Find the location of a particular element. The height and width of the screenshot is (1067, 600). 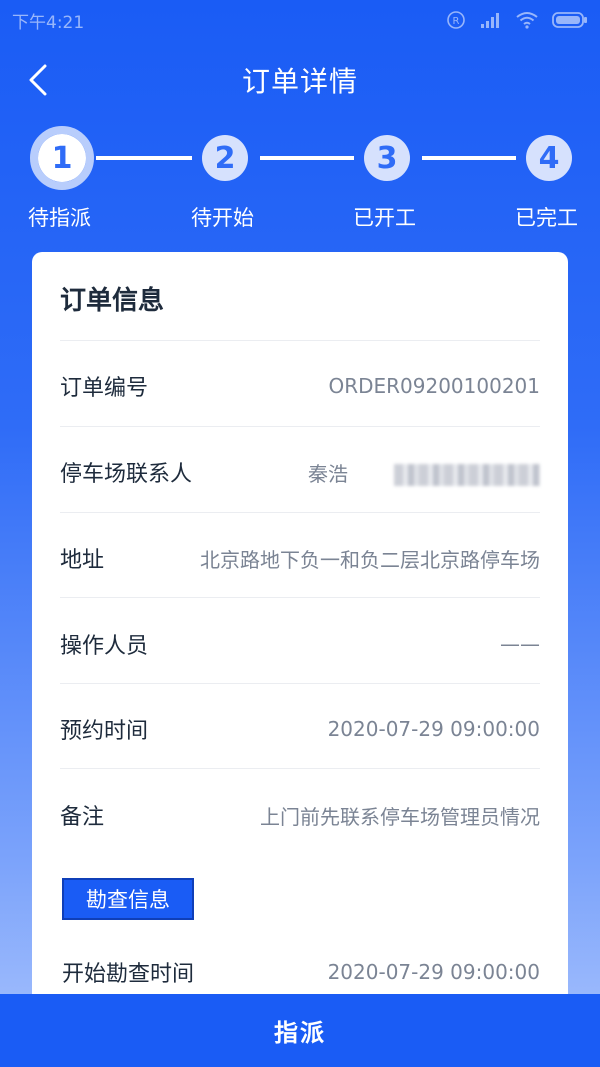

order-number-label: 订单编号 is located at coordinates (104, 388).